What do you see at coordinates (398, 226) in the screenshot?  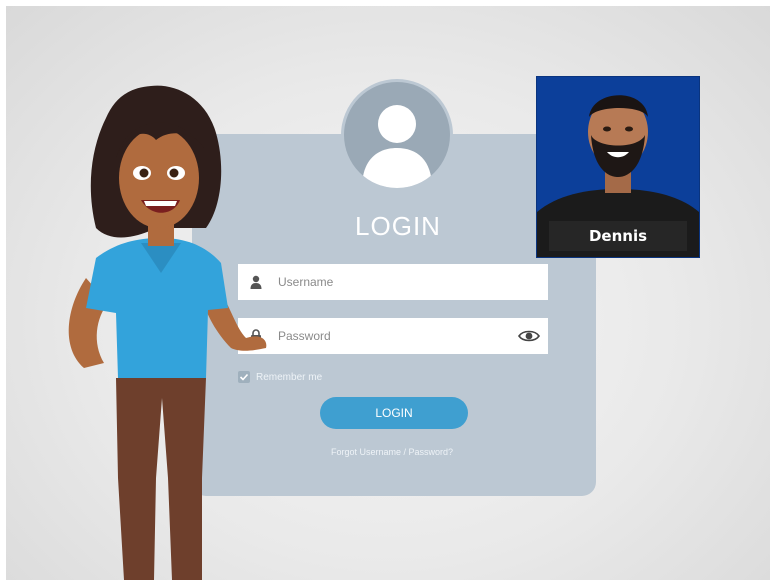 I see `login-title: LOGIN` at bounding box center [398, 226].